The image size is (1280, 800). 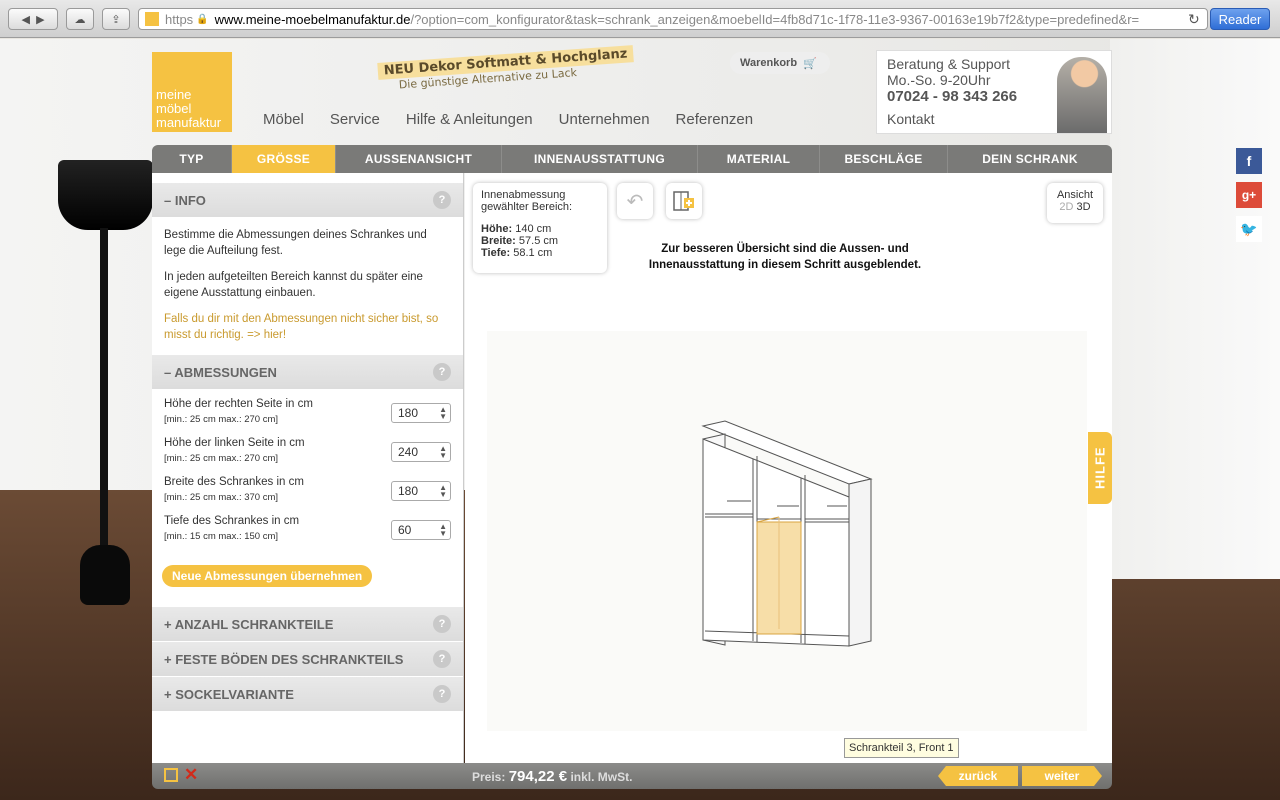 What do you see at coordinates (405, 530) in the screenshot?
I see `input-value: 60` at bounding box center [405, 530].